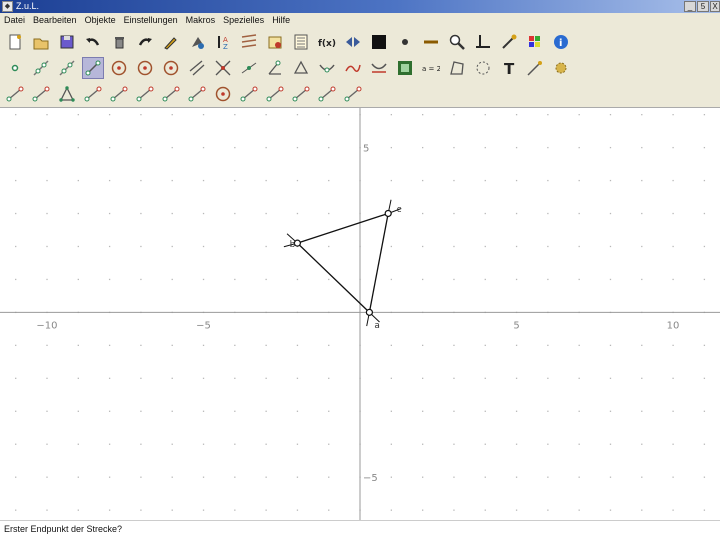 This screenshot has width=720, height=541. I want to click on arrows-tool-button, so click(353, 42).